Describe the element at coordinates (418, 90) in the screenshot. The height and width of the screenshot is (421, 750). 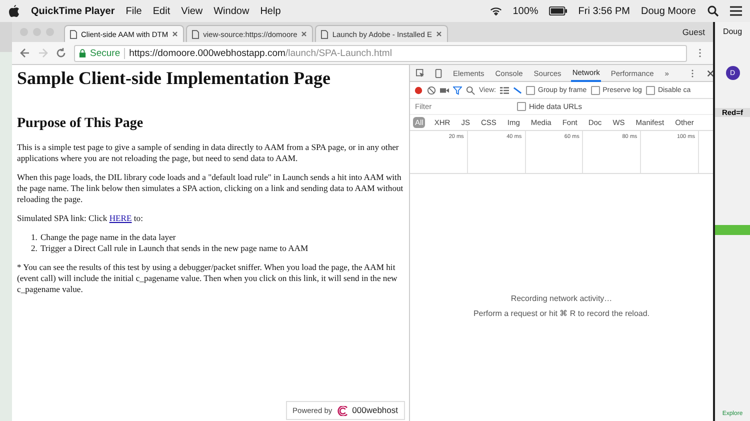
I see `record-icon` at that location.